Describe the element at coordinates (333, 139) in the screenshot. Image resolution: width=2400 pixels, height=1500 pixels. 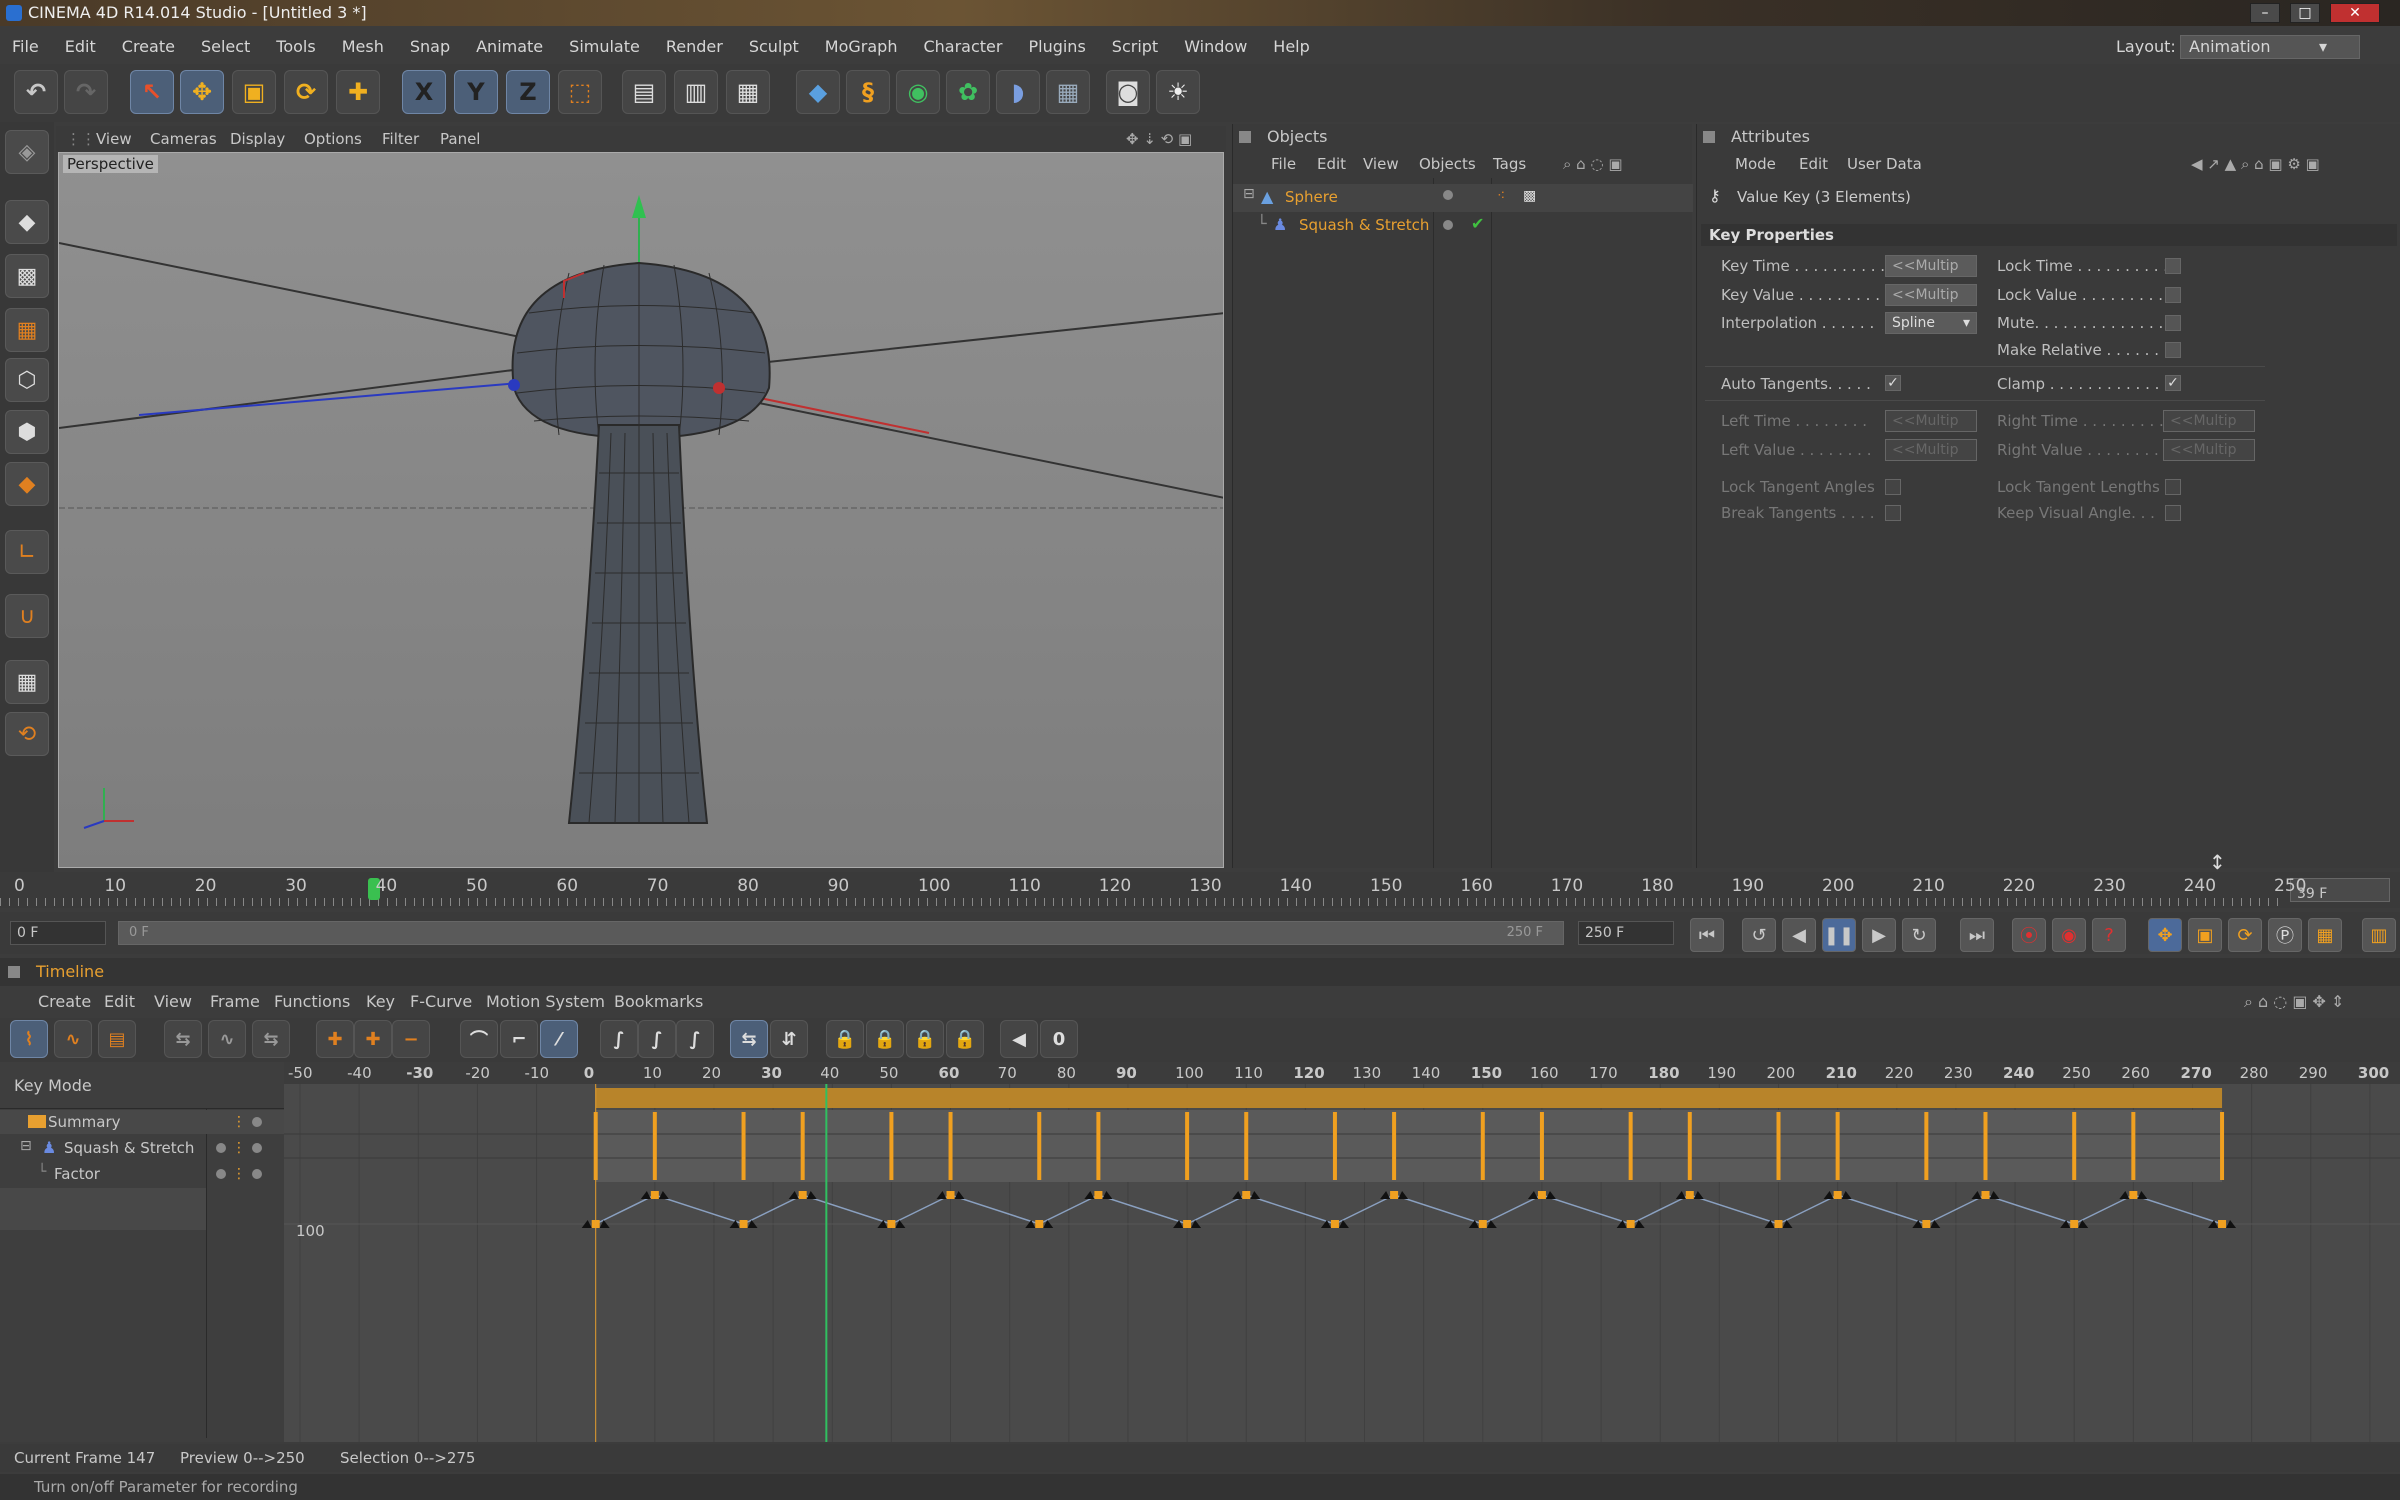
I see `viewport-menu-options: Options` at that location.